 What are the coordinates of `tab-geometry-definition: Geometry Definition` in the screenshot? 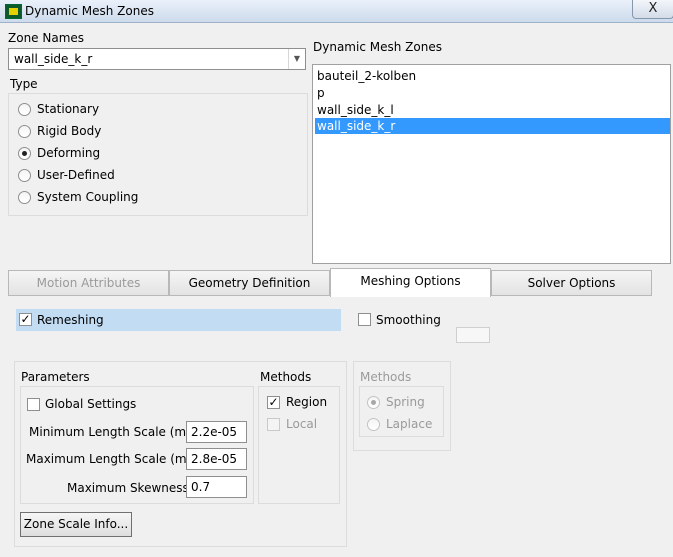 It's located at (249, 282).